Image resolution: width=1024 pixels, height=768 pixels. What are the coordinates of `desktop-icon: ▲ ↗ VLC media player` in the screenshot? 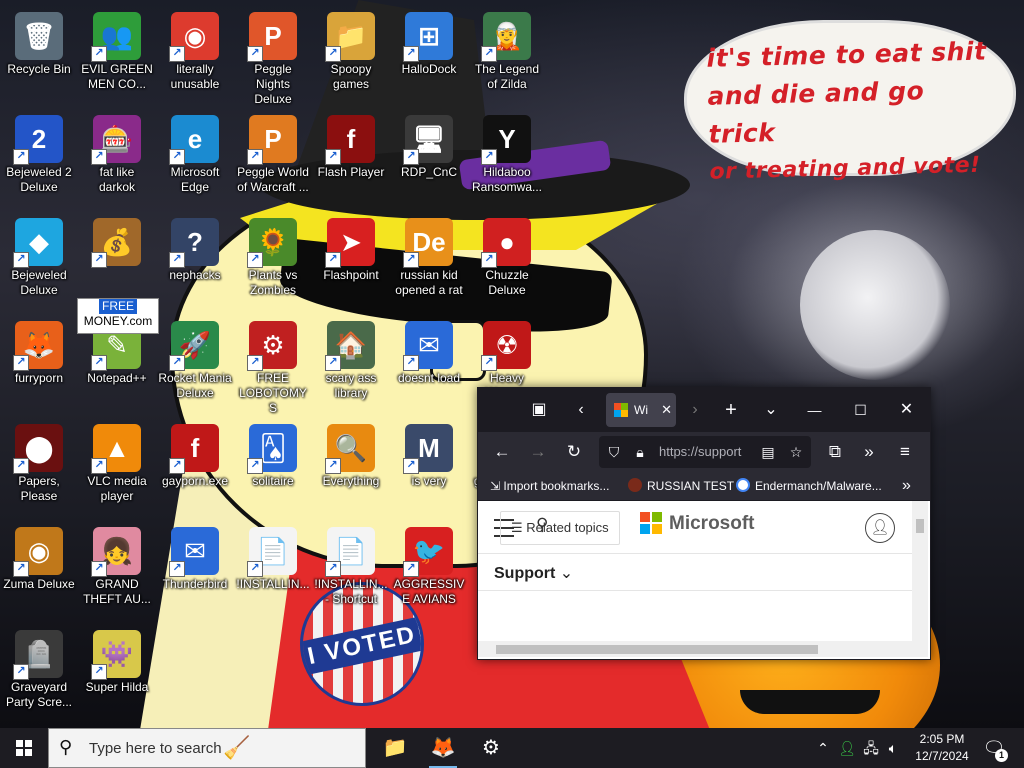 It's located at (117, 467).